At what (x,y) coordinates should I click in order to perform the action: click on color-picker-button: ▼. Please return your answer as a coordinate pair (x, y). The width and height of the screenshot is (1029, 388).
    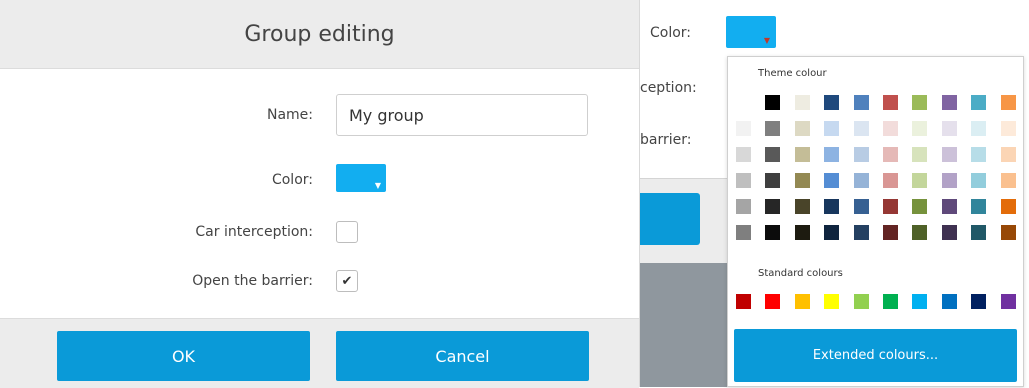
    Looking at the image, I should click on (361, 178).